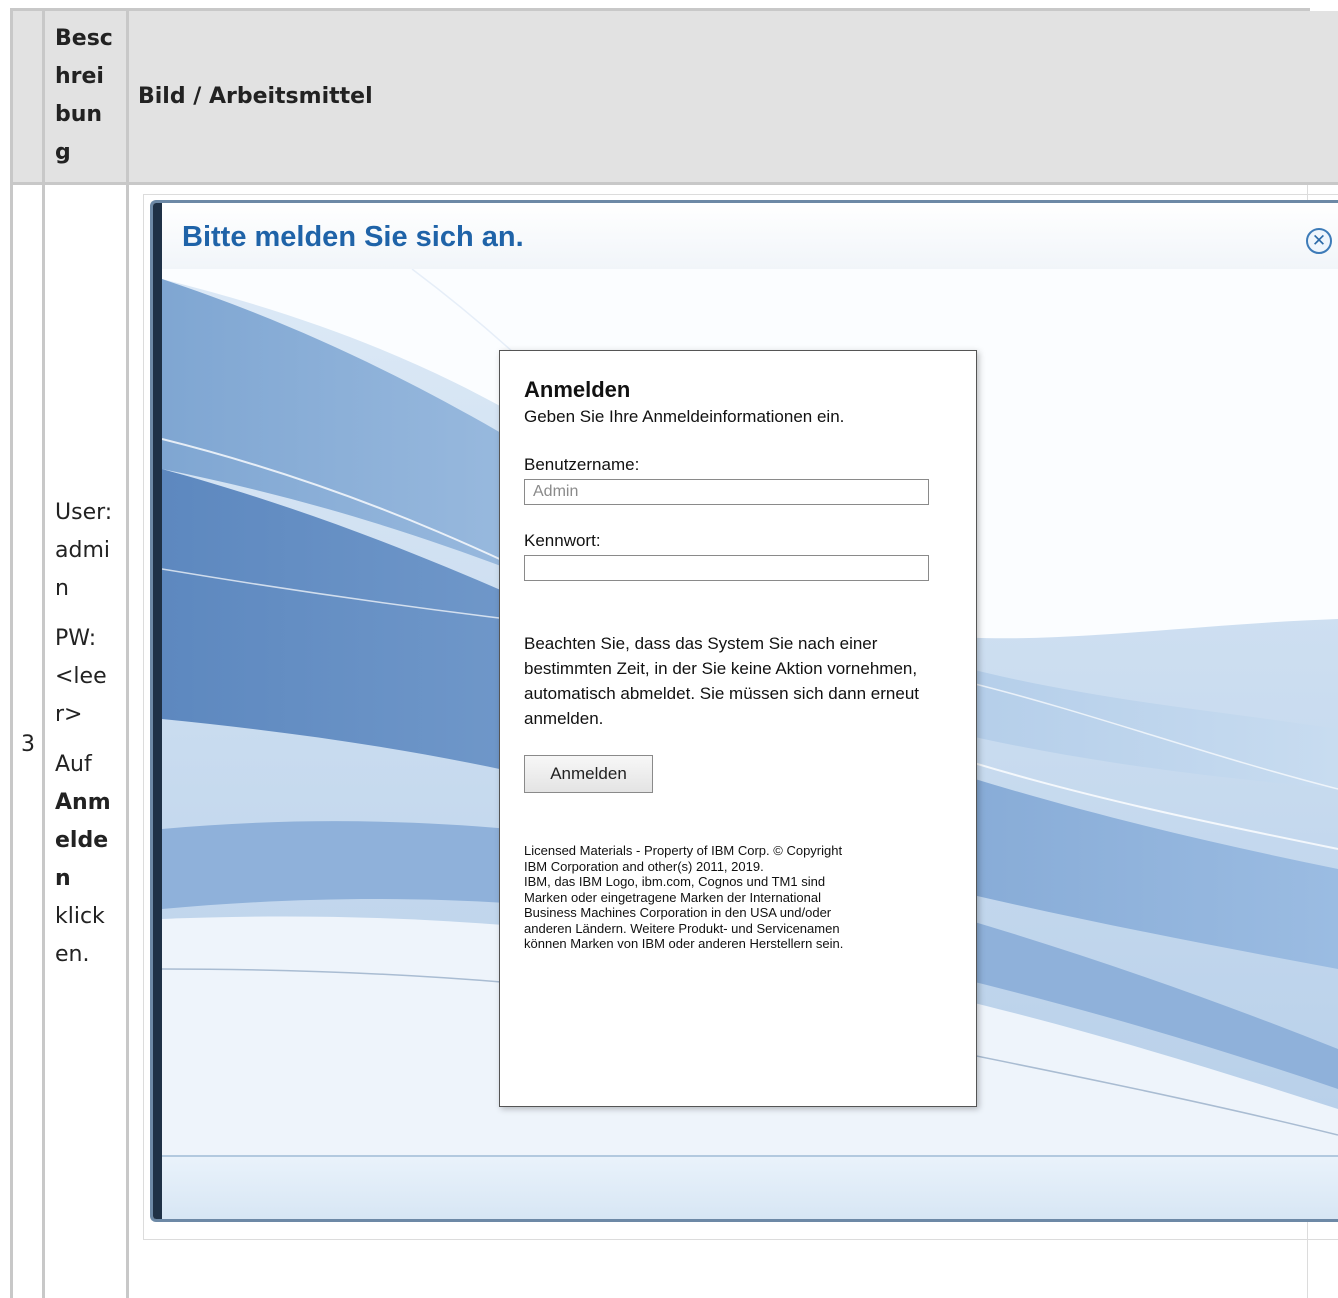 The height and width of the screenshot is (1298, 1338). I want to click on dialog-title: Bitte melden Sie sich an., so click(353, 237).